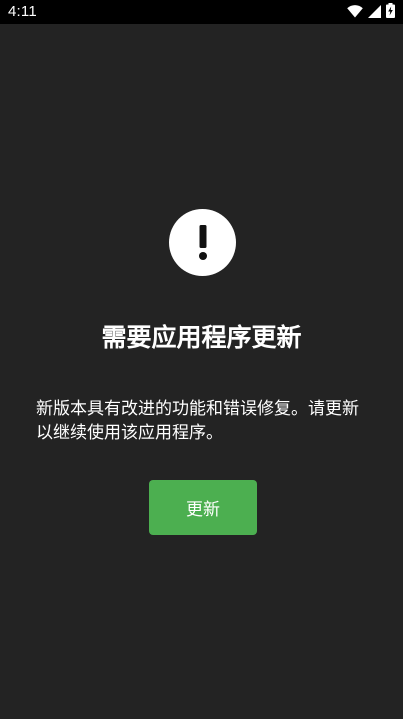 This screenshot has width=403, height=719. Describe the element at coordinates (202, 242) in the screenshot. I see `exclamation-icon` at that location.